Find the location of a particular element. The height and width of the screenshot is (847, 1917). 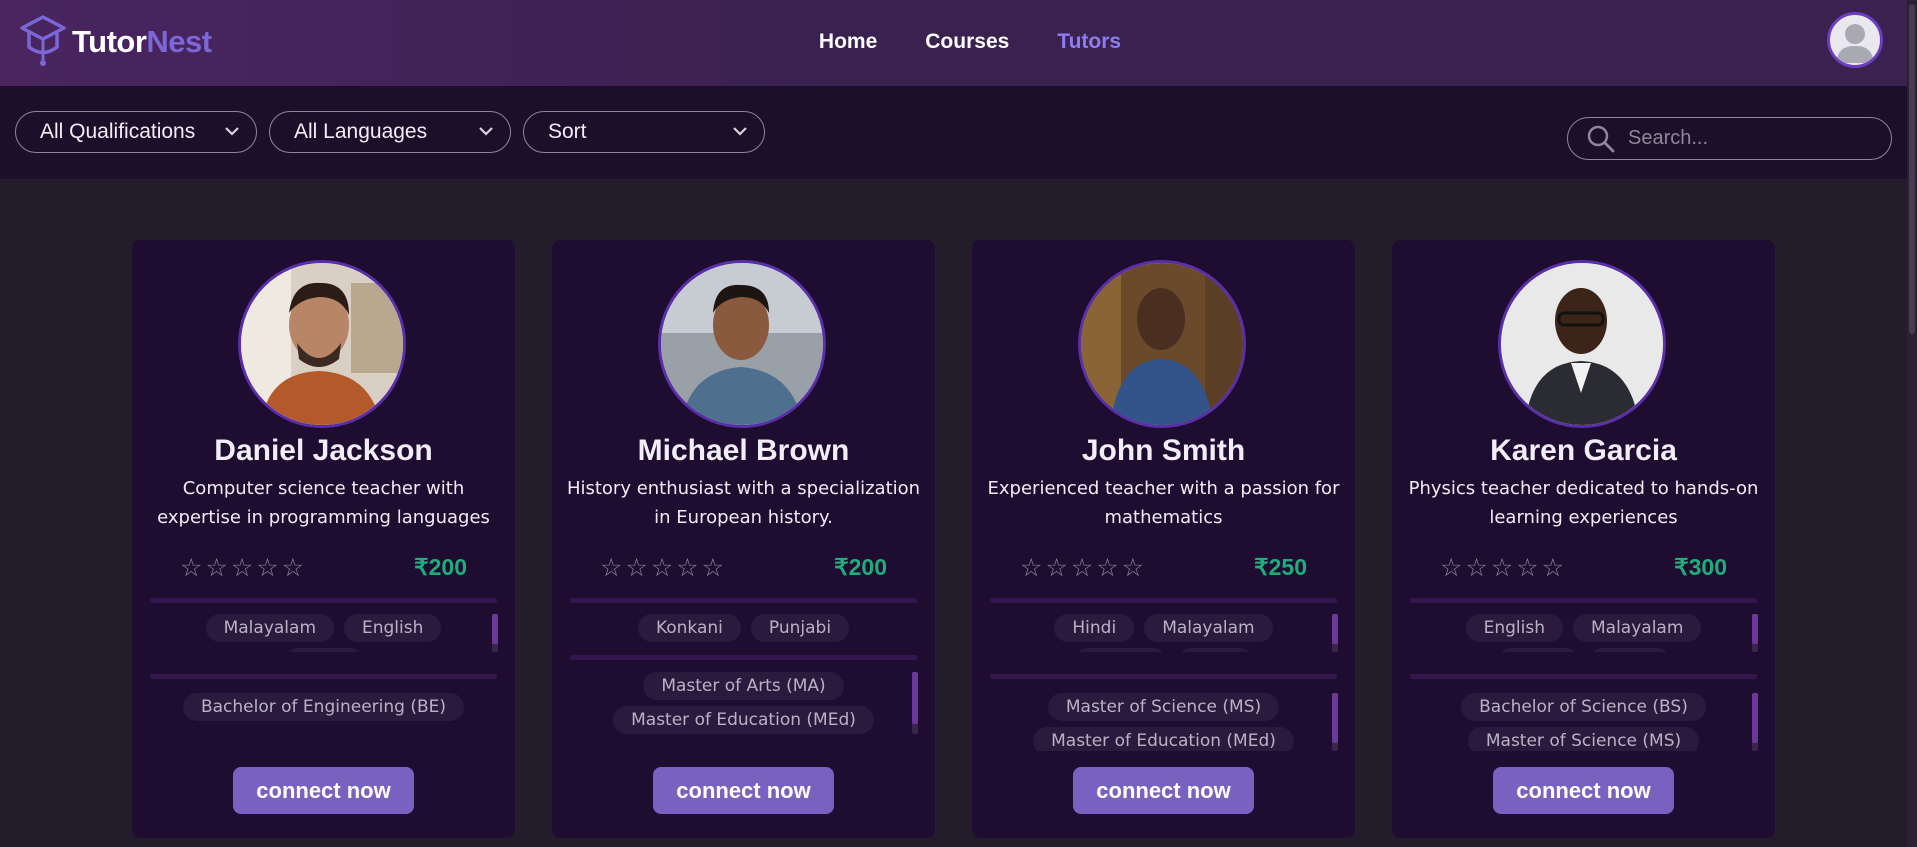

search-input is located at coordinates (1753, 138).